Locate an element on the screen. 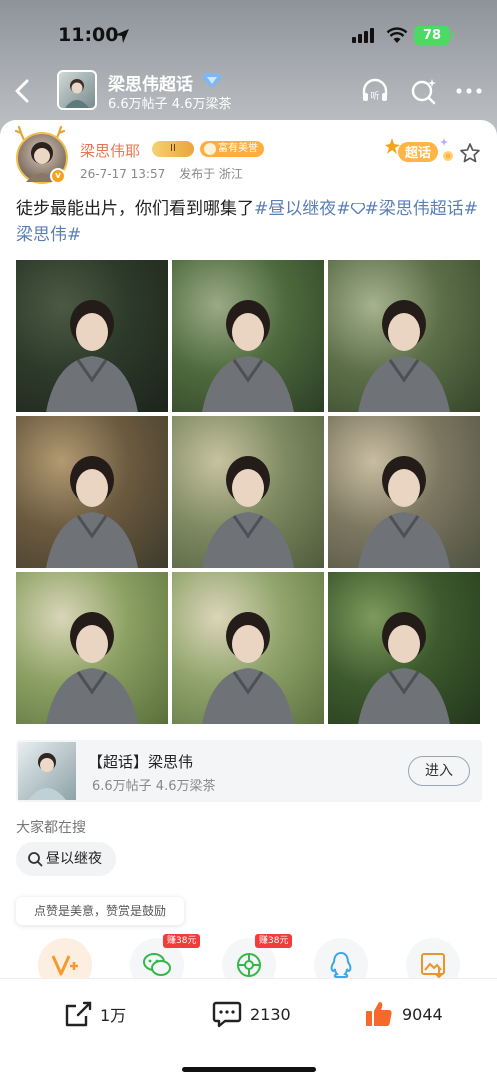  enter-button: 进入 is located at coordinates (439, 771).